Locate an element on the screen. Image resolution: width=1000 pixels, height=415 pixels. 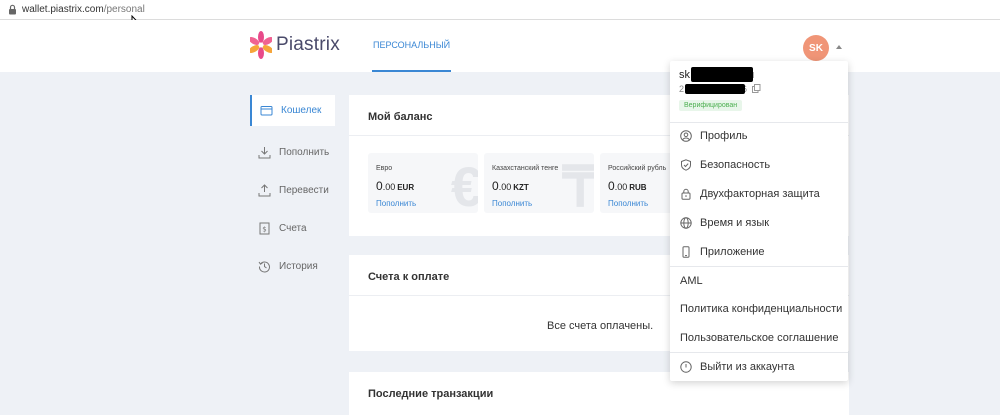
menu-item-privacy: Политика конфиденциальности is located at coordinates (759, 309).